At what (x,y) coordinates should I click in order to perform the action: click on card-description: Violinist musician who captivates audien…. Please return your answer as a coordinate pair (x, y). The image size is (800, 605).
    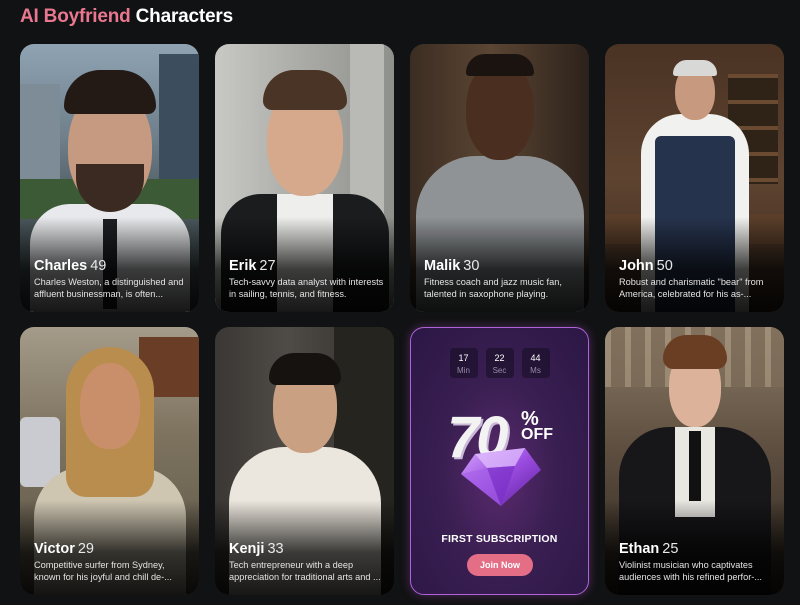
    Looking at the image, I should click on (690, 571).